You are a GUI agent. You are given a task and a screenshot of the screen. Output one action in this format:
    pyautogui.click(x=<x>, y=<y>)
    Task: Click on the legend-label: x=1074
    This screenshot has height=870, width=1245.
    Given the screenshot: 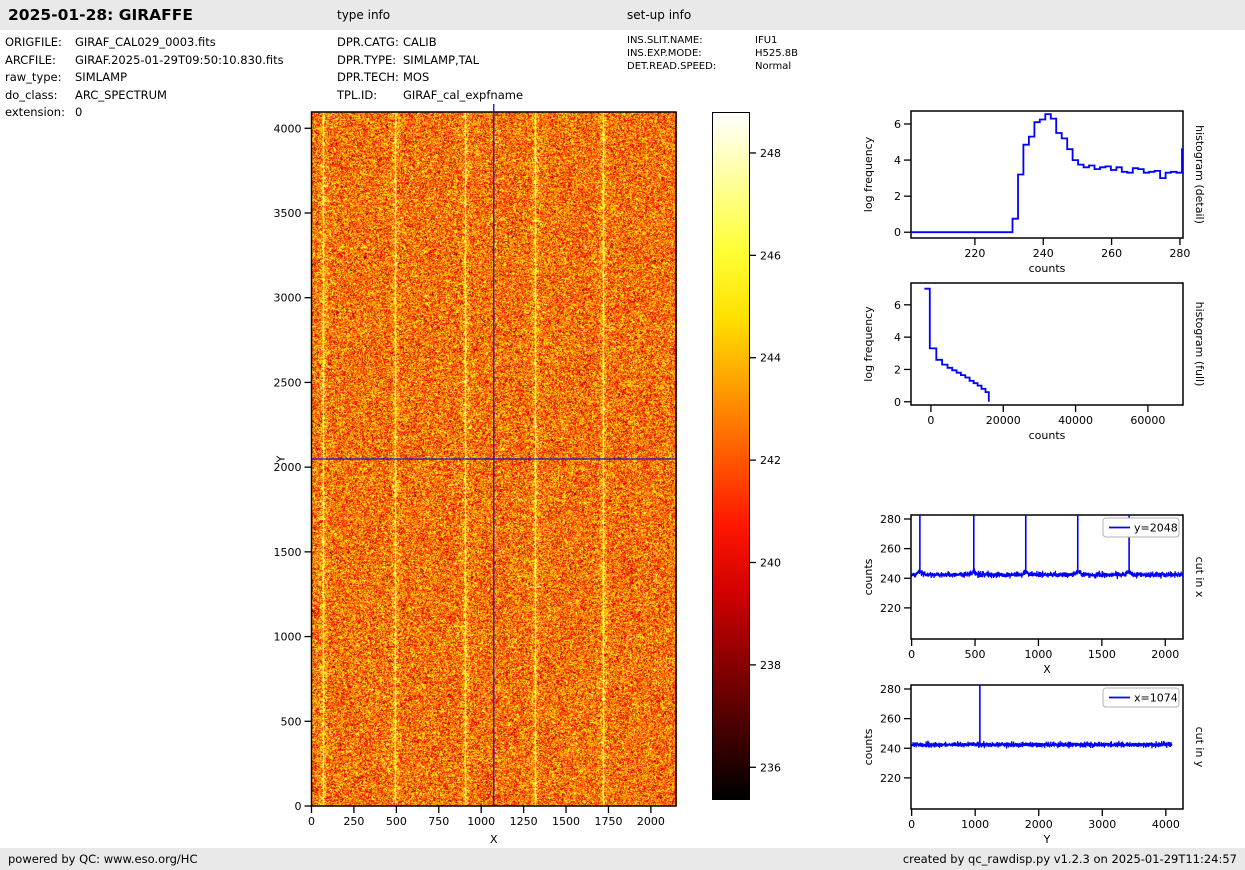 What is the action you would take?
    pyautogui.click(x=1156, y=698)
    